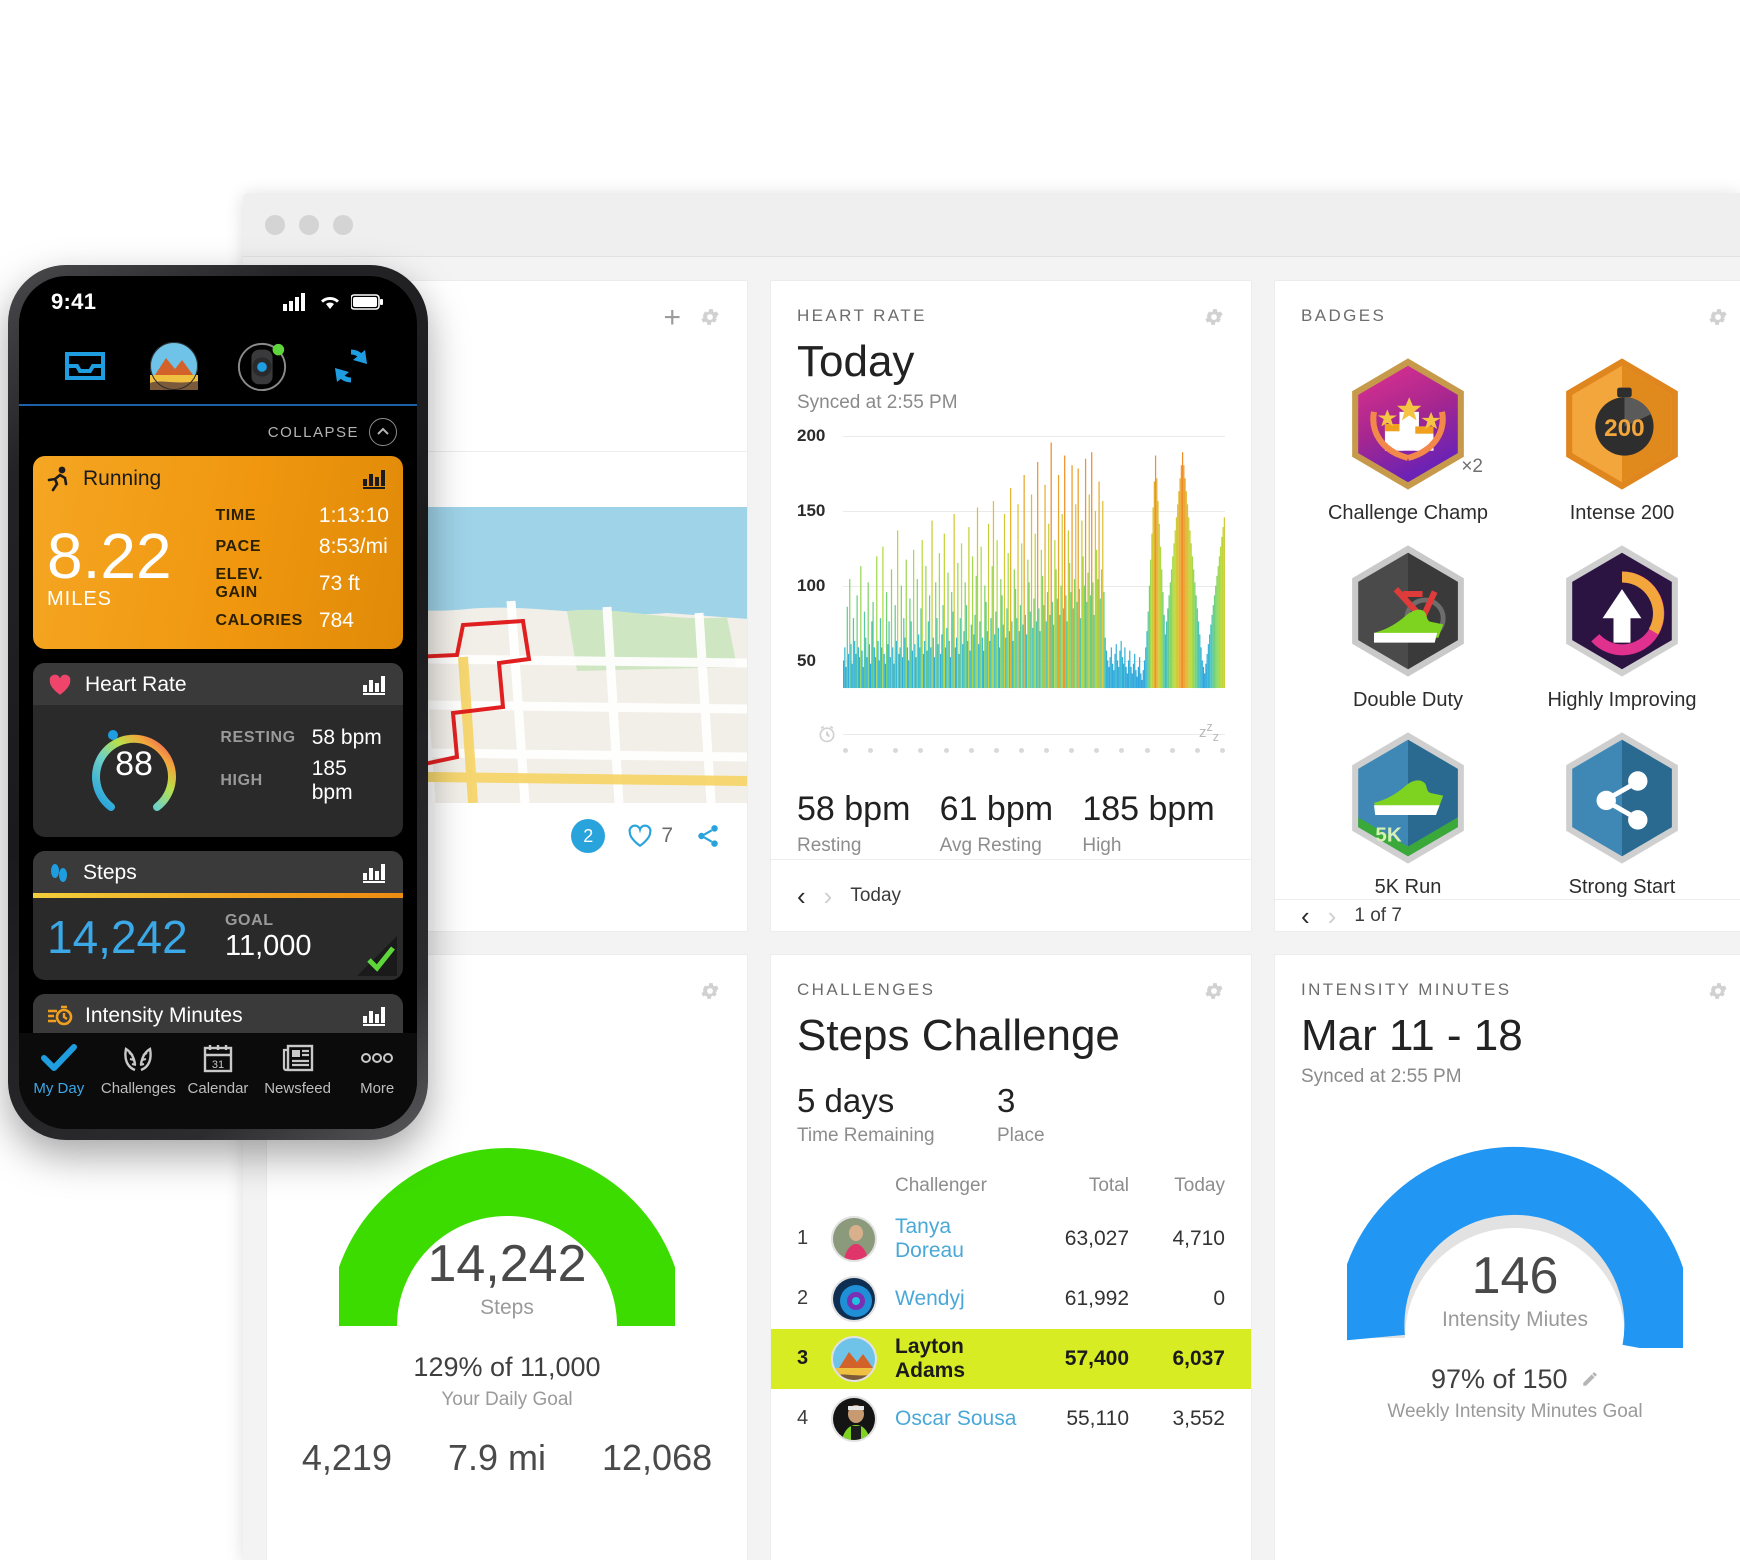 The height and width of the screenshot is (1560, 1740). I want to click on badge-strong-start: Strong Start, so click(1622, 814).